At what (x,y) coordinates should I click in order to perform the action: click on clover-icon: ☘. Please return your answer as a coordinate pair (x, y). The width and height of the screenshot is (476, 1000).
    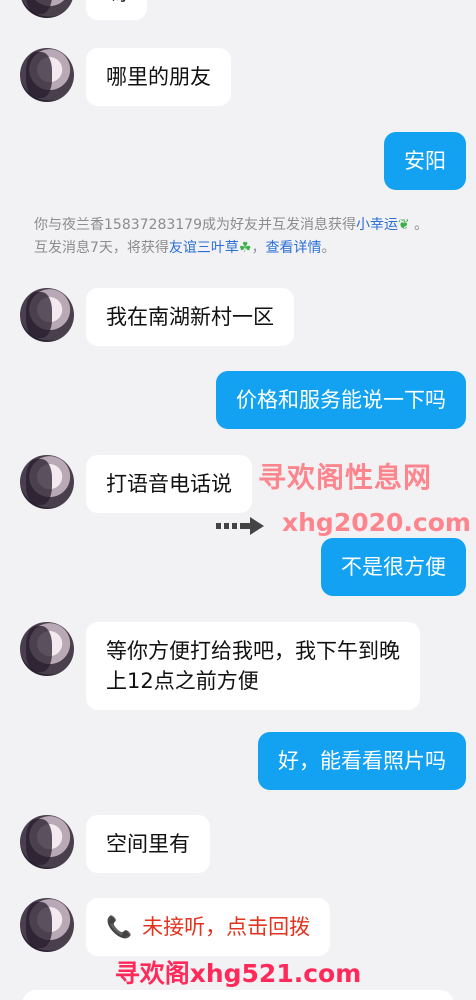
    Looking at the image, I should click on (245, 248).